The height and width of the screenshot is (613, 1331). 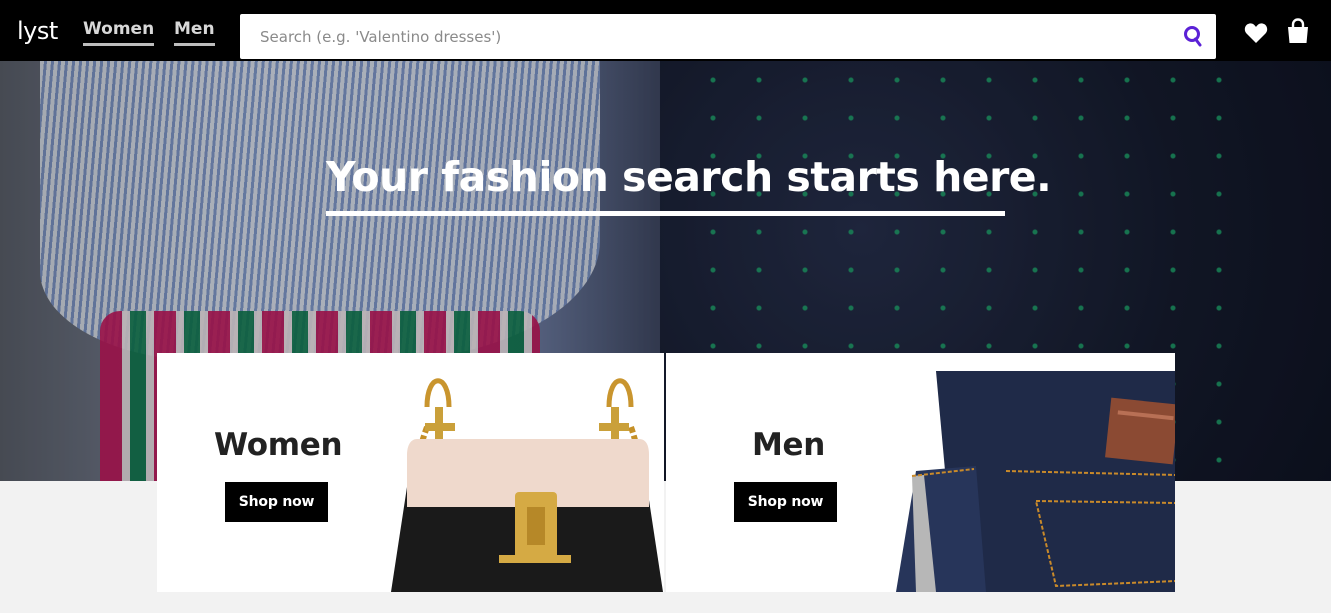 What do you see at coordinates (37, 31) in the screenshot?
I see `lyst-logo: lyst` at bounding box center [37, 31].